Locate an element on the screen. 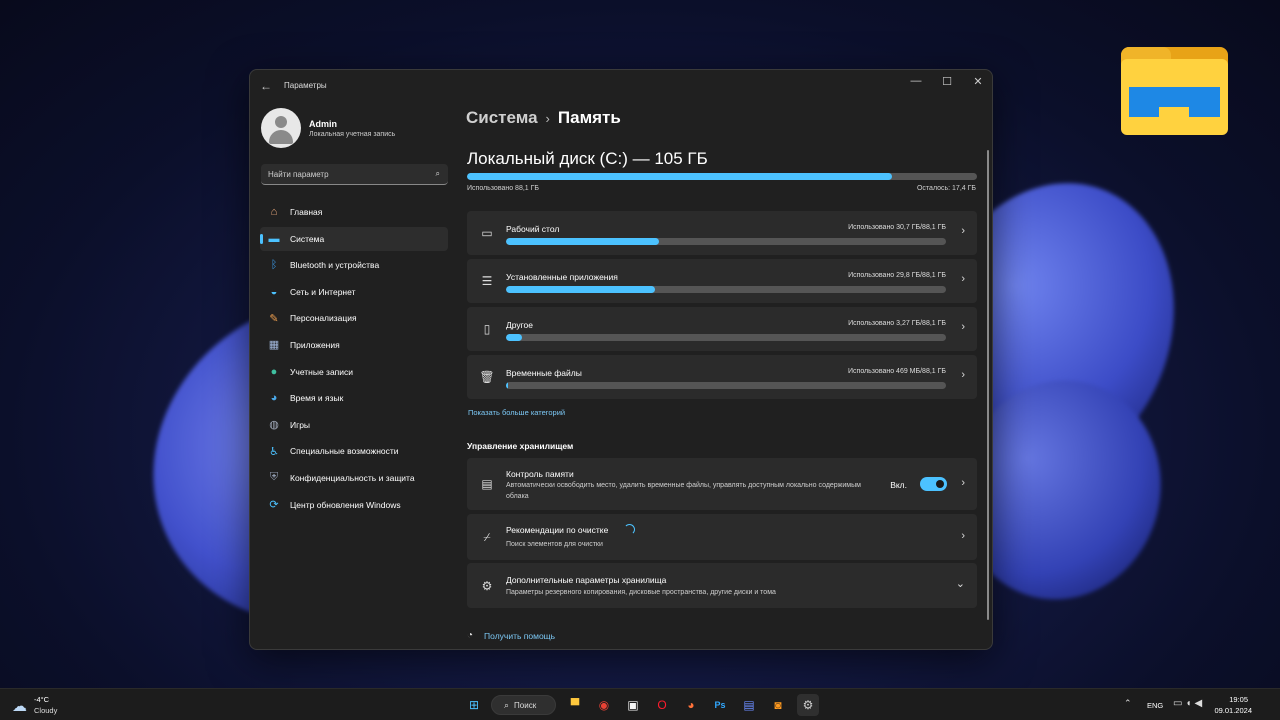 This screenshot has width=1280, height=720. gear-icon: ⚙ is located at coordinates (487, 586).